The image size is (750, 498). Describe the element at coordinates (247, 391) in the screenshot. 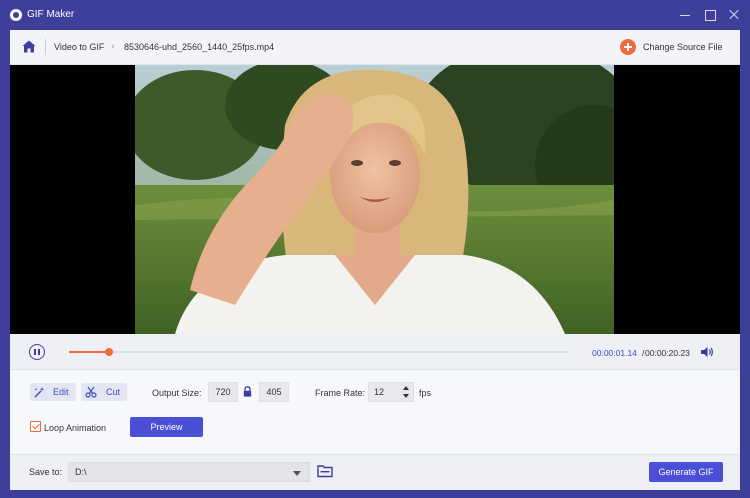

I see `lock-icon` at that location.